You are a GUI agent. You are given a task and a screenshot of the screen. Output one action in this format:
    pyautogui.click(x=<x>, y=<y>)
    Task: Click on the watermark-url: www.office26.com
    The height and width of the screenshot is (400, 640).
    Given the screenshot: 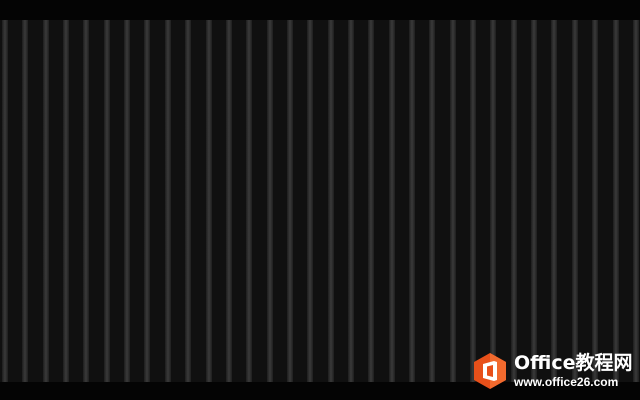 What is the action you would take?
    pyautogui.click(x=566, y=382)
    